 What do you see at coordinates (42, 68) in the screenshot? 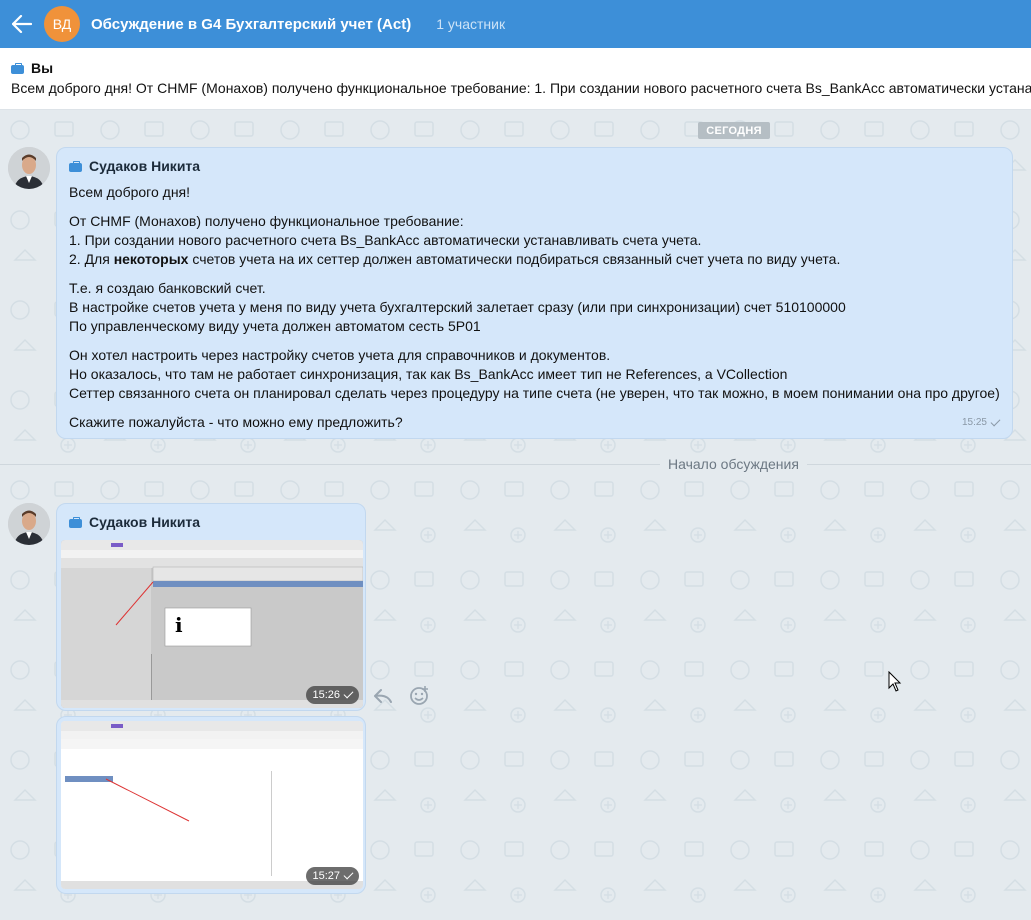
I see `pinned-author-name: Вы` at bounding box center [42, 68].